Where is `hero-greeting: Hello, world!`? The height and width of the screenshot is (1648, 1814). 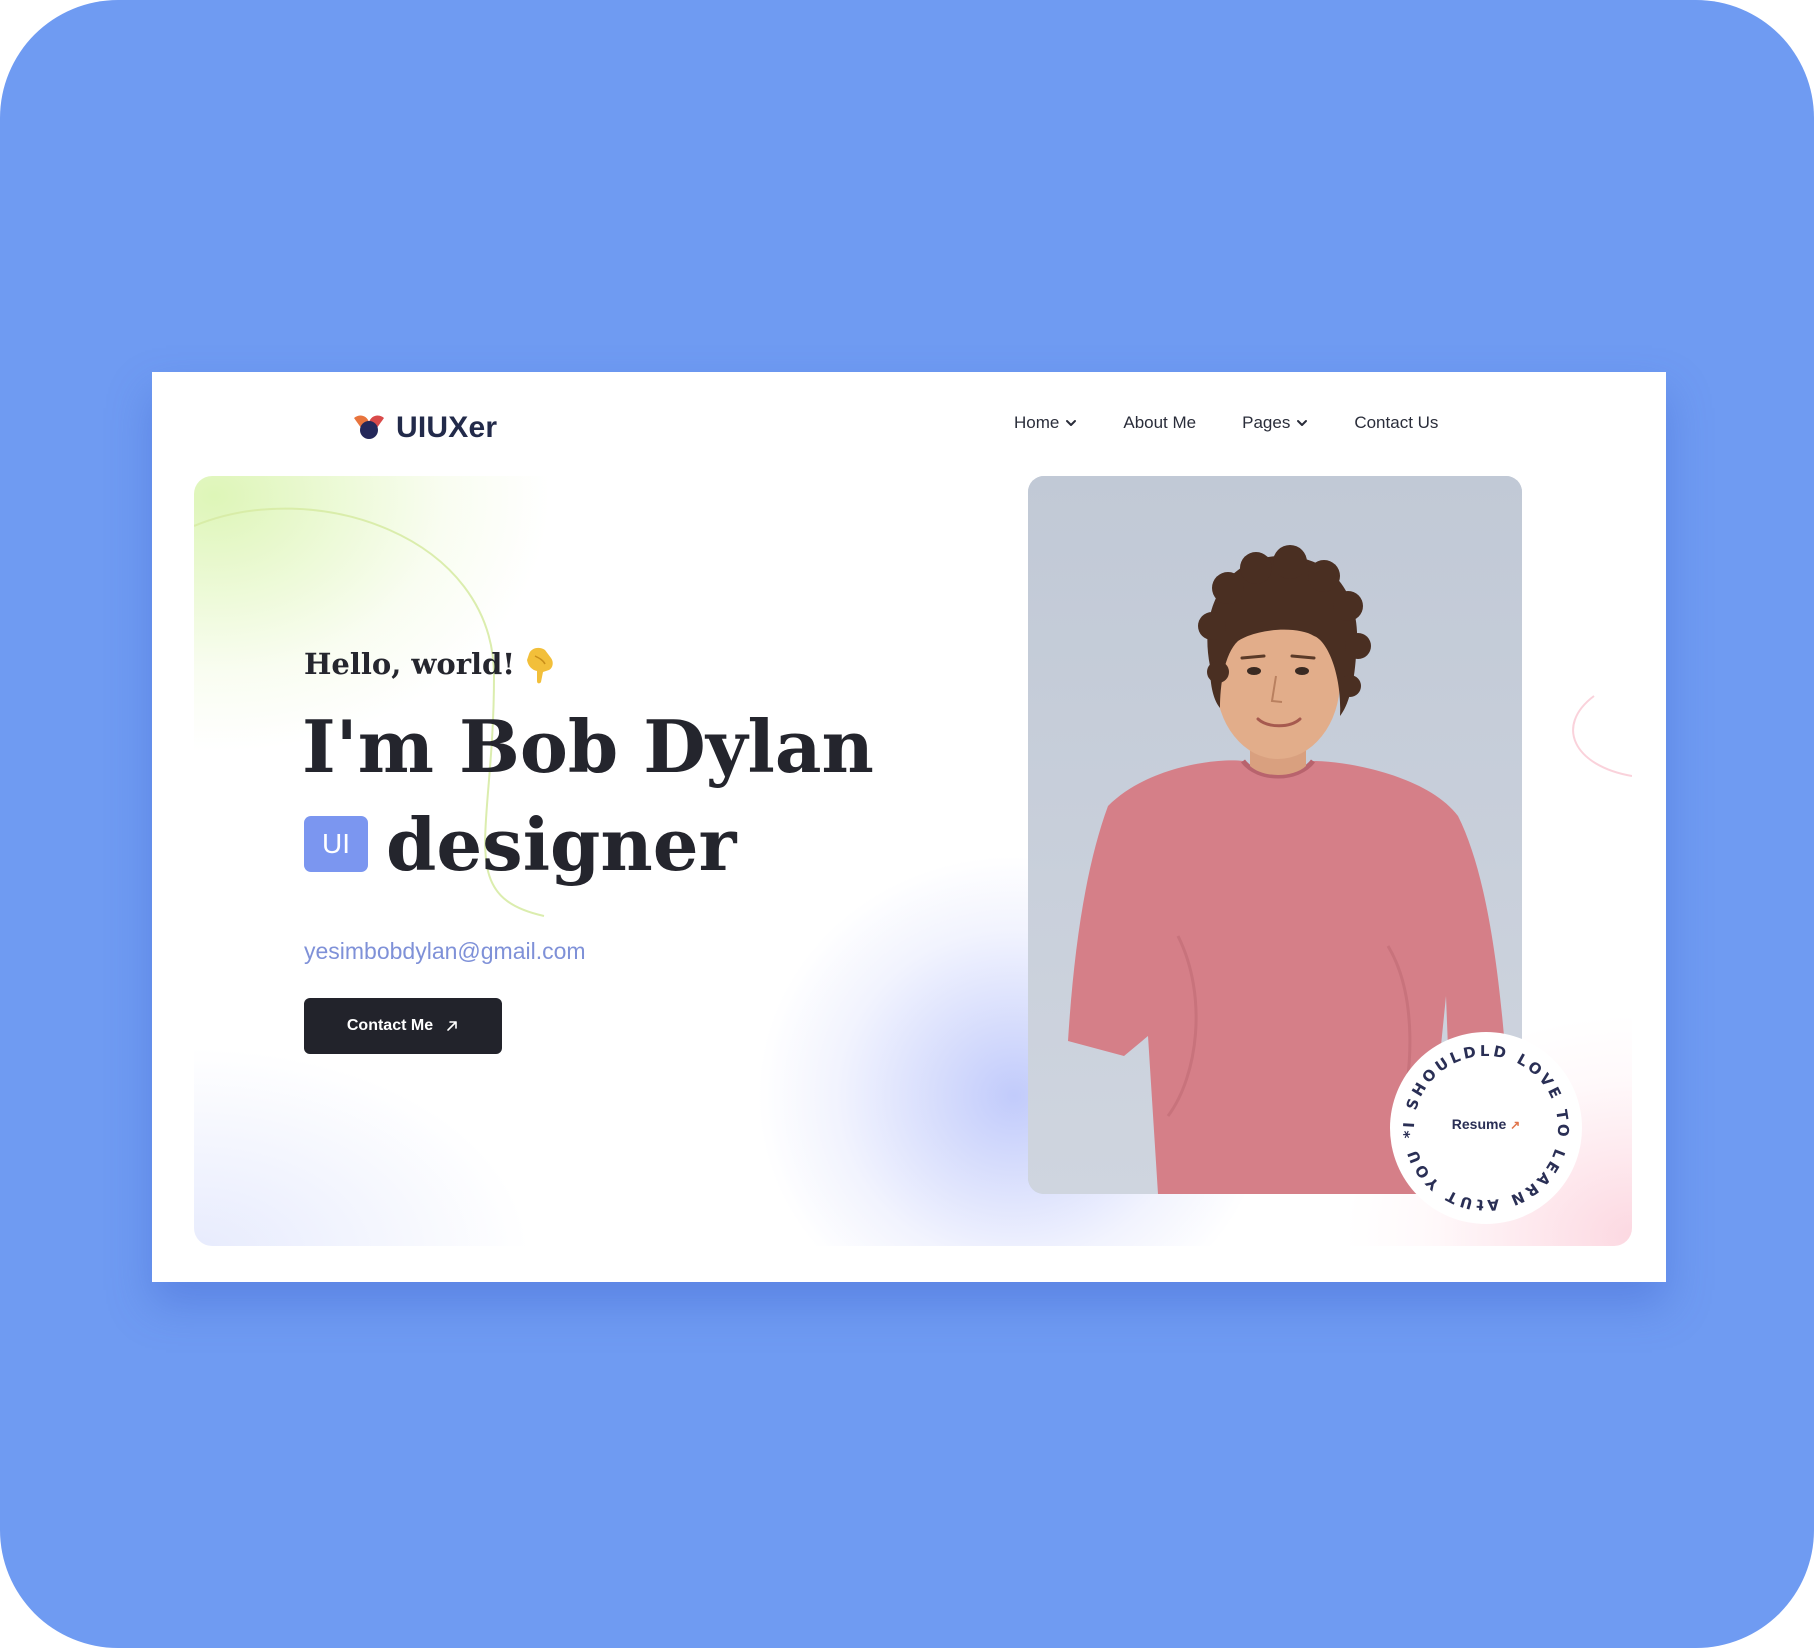
hero-greeting: Hello, world! is located at coordinates (431, 664).